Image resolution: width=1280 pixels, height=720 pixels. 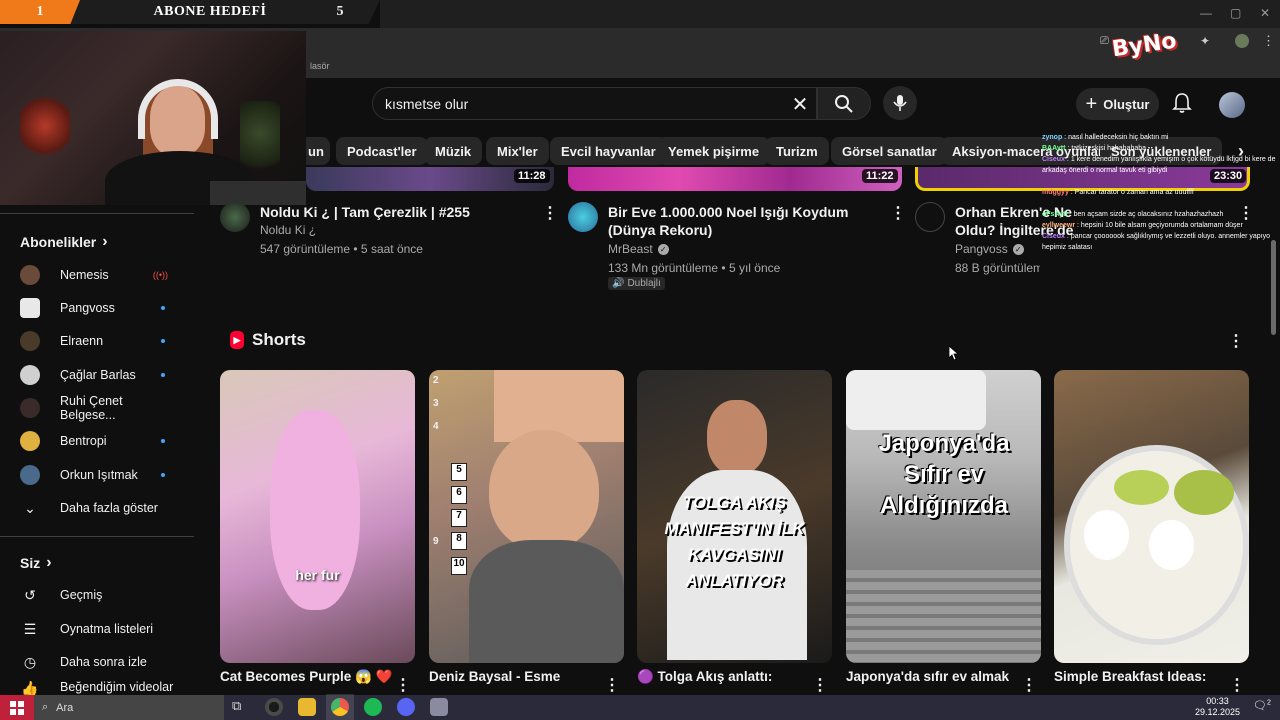 I want to click on egg, so click(x=1106, y=535).